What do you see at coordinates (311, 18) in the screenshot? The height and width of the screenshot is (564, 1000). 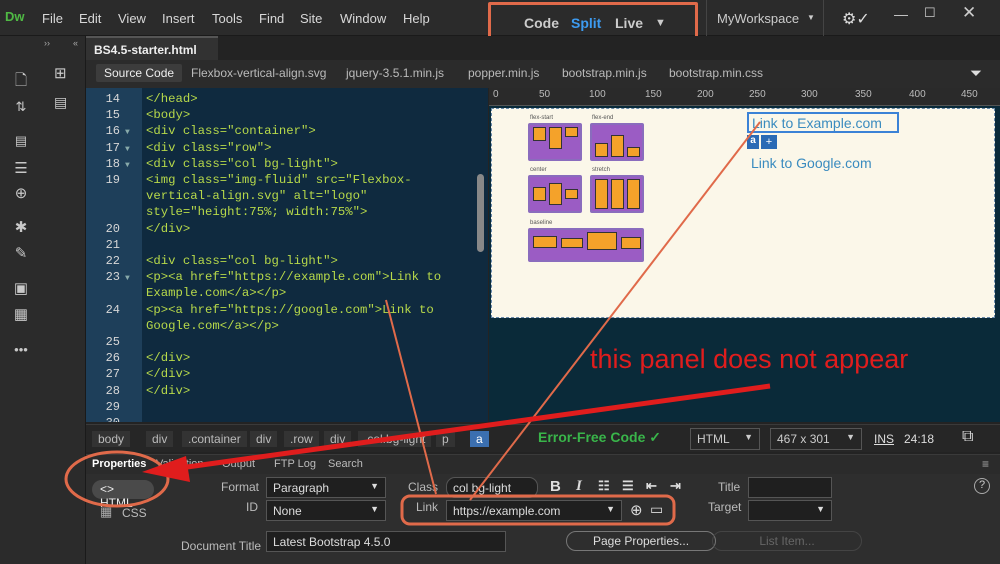 I see `menu-site: Site` at bounding box center [311, 18].